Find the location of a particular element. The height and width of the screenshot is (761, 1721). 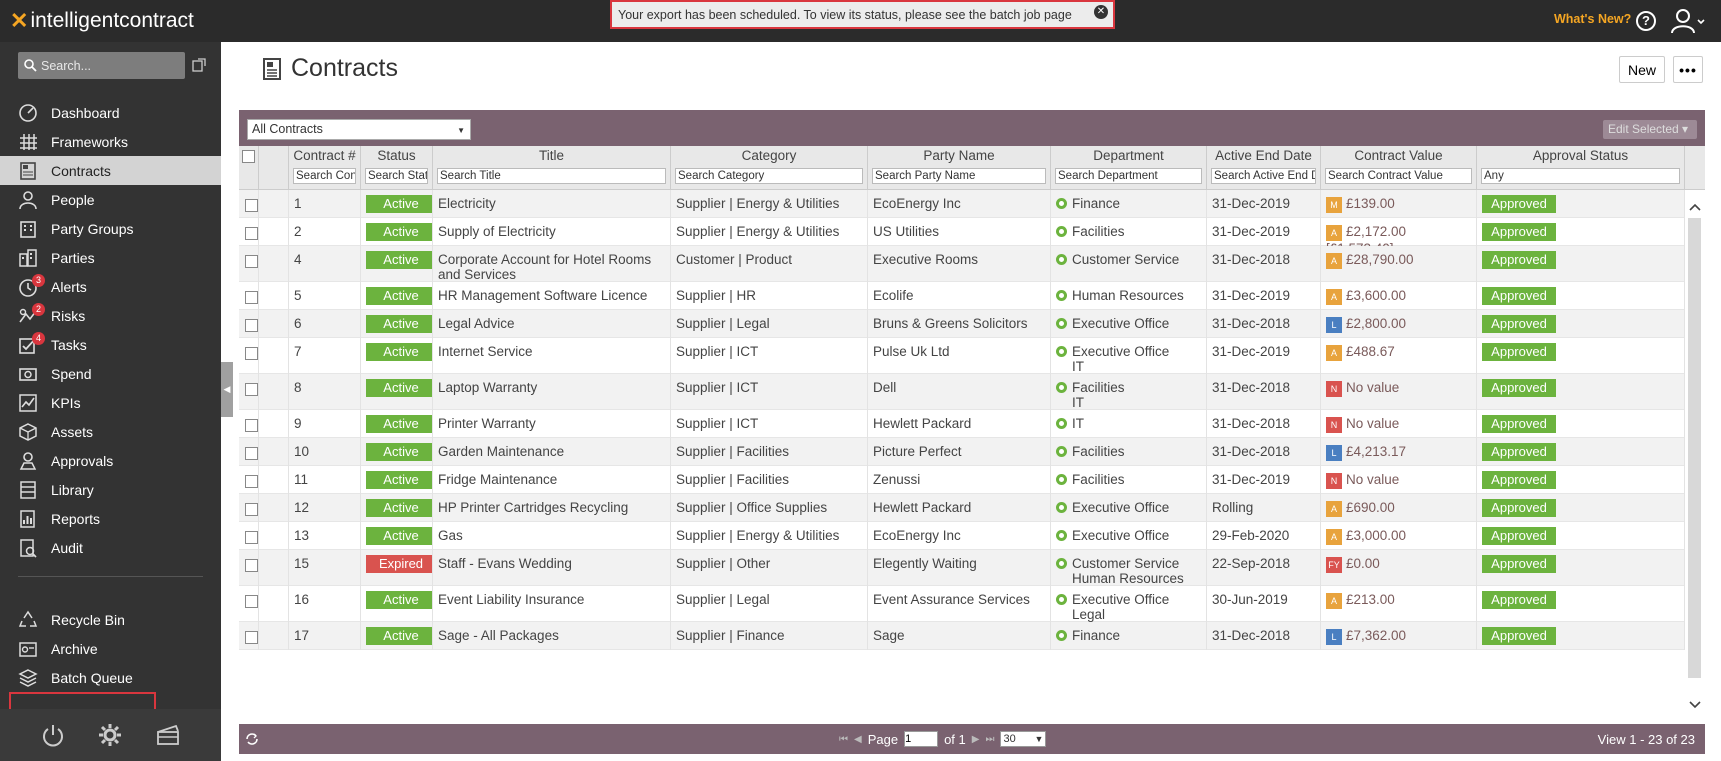

sidebar-item-approvals: Approvals is located at coordinates (110, 460).